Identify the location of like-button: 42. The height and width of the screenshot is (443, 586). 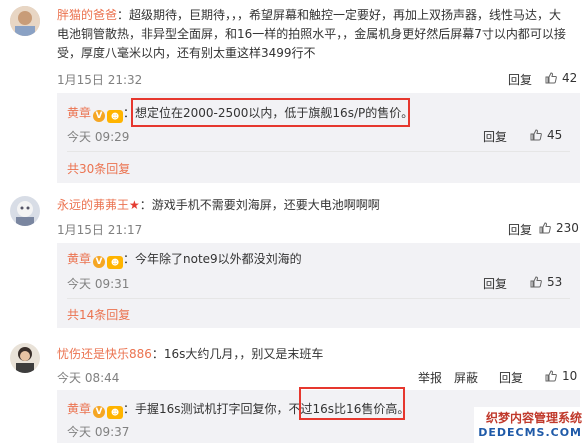
(561, 78).